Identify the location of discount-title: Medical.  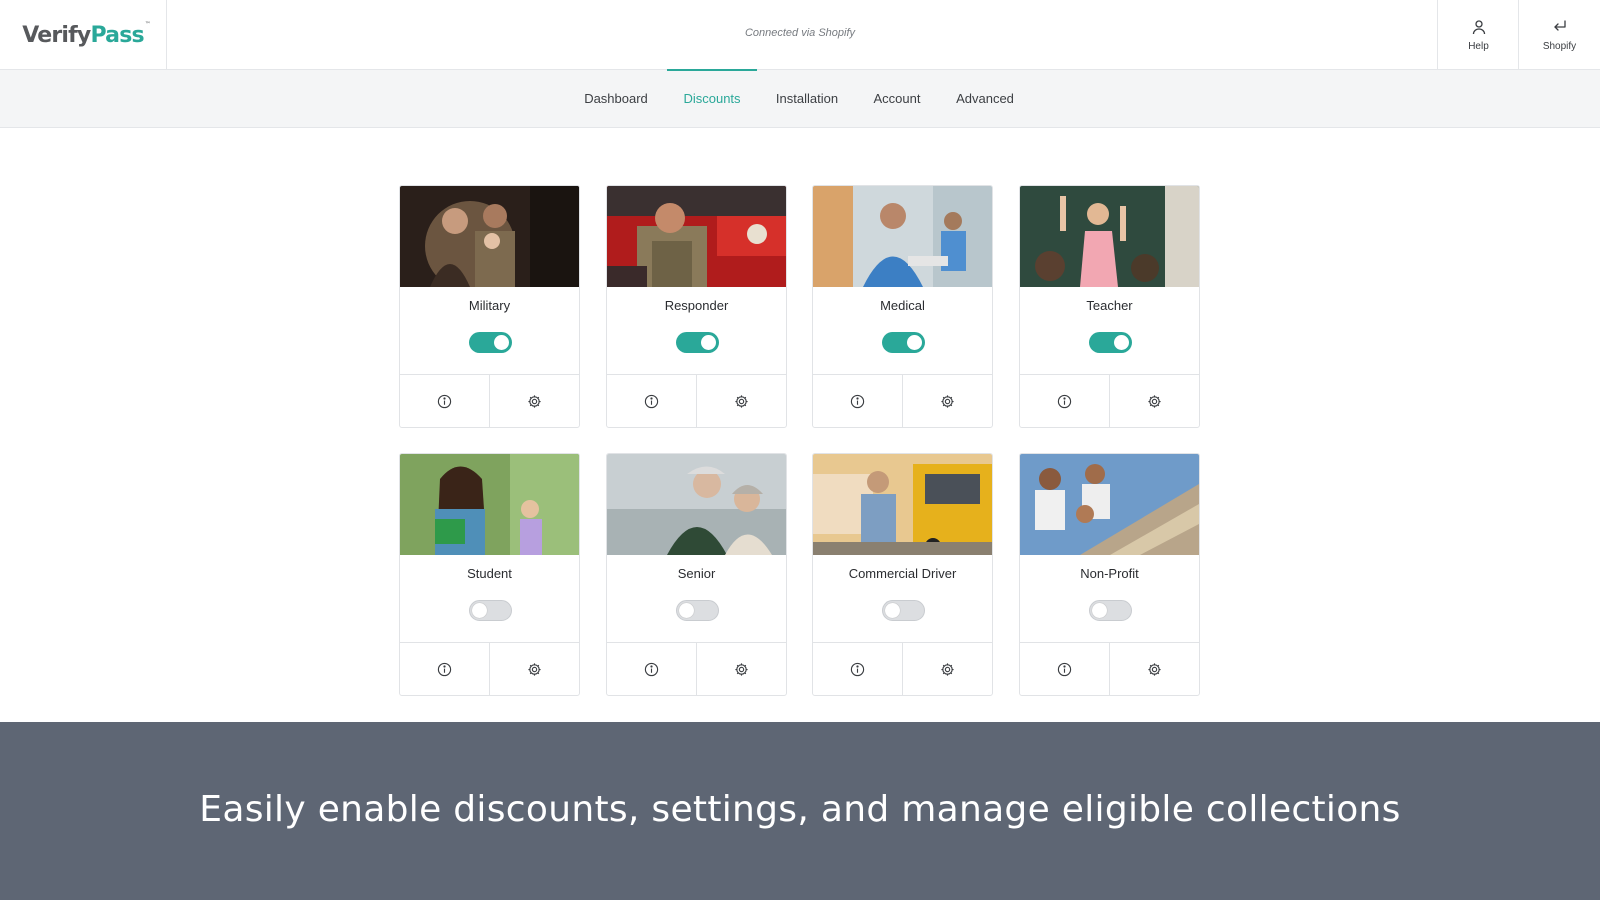
(902, 305).